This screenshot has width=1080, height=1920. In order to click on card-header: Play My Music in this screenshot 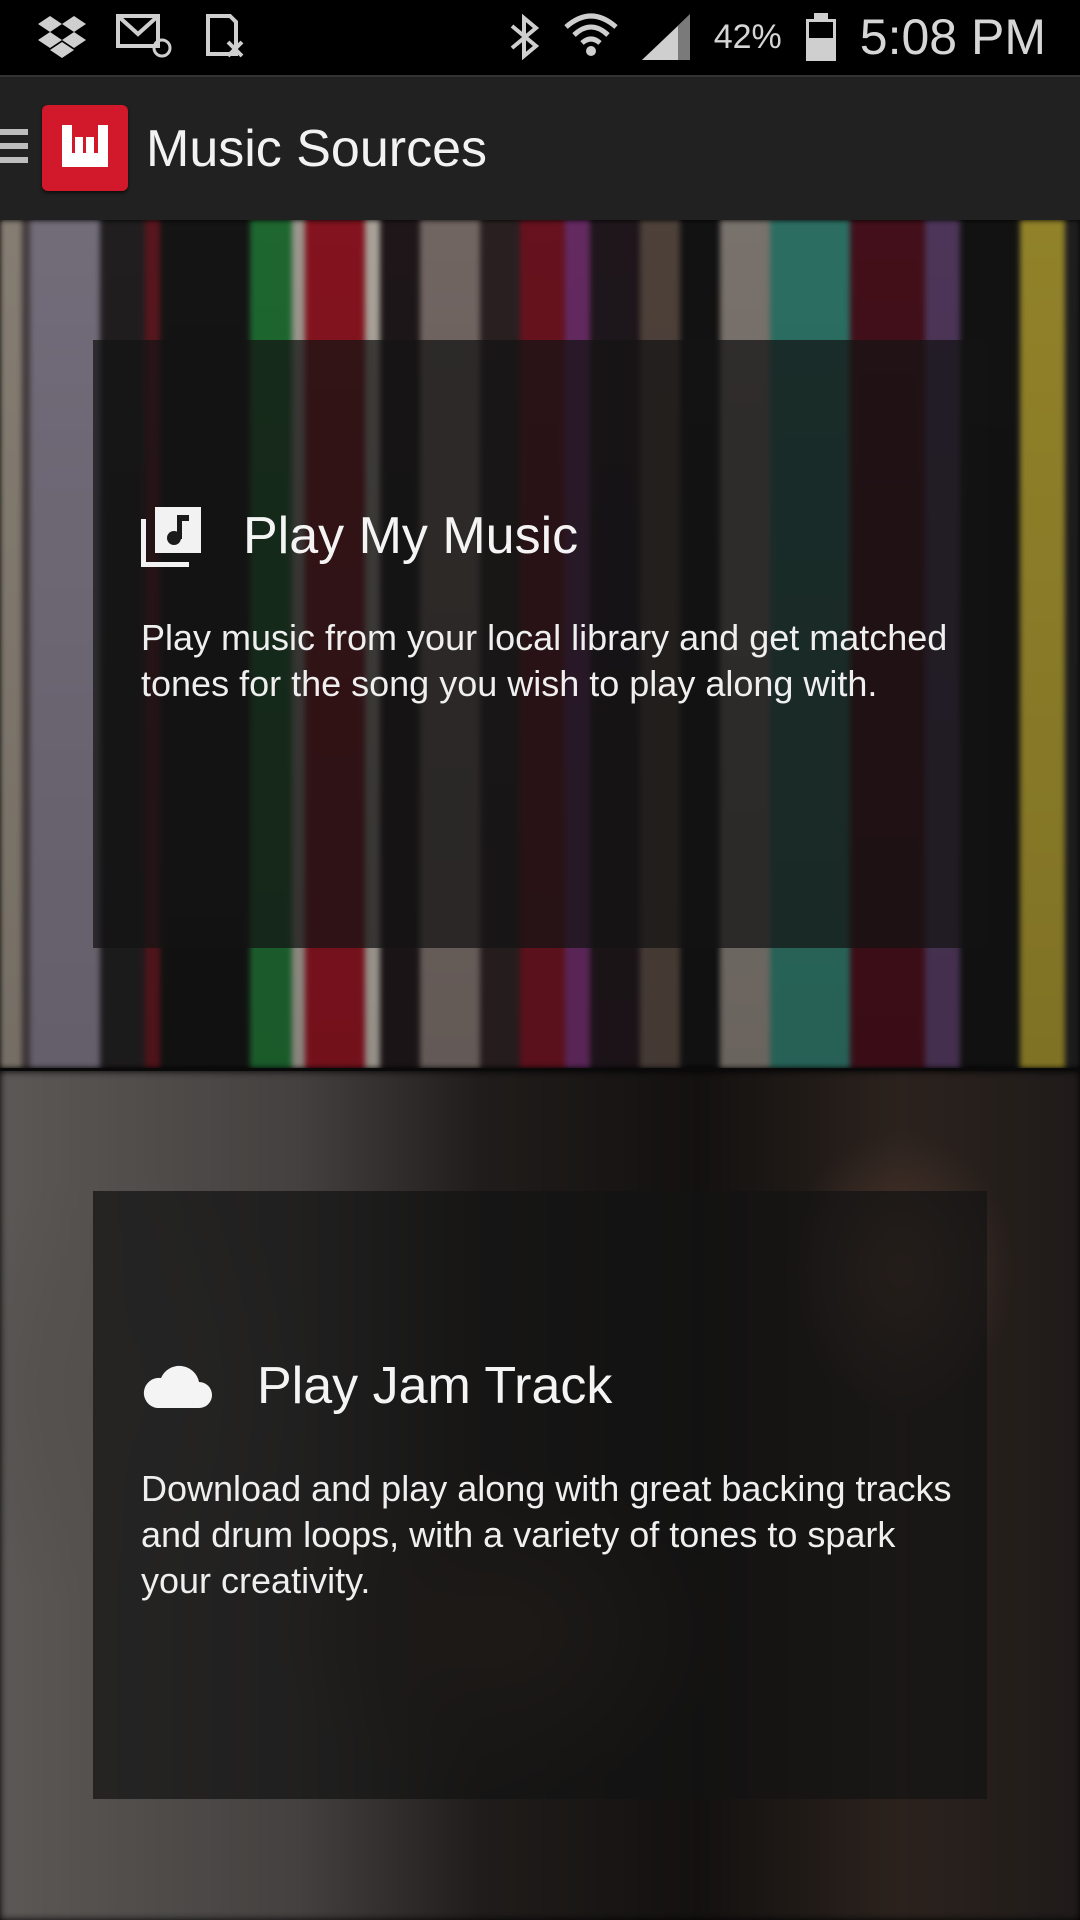, I will do `click(359, 536)`.